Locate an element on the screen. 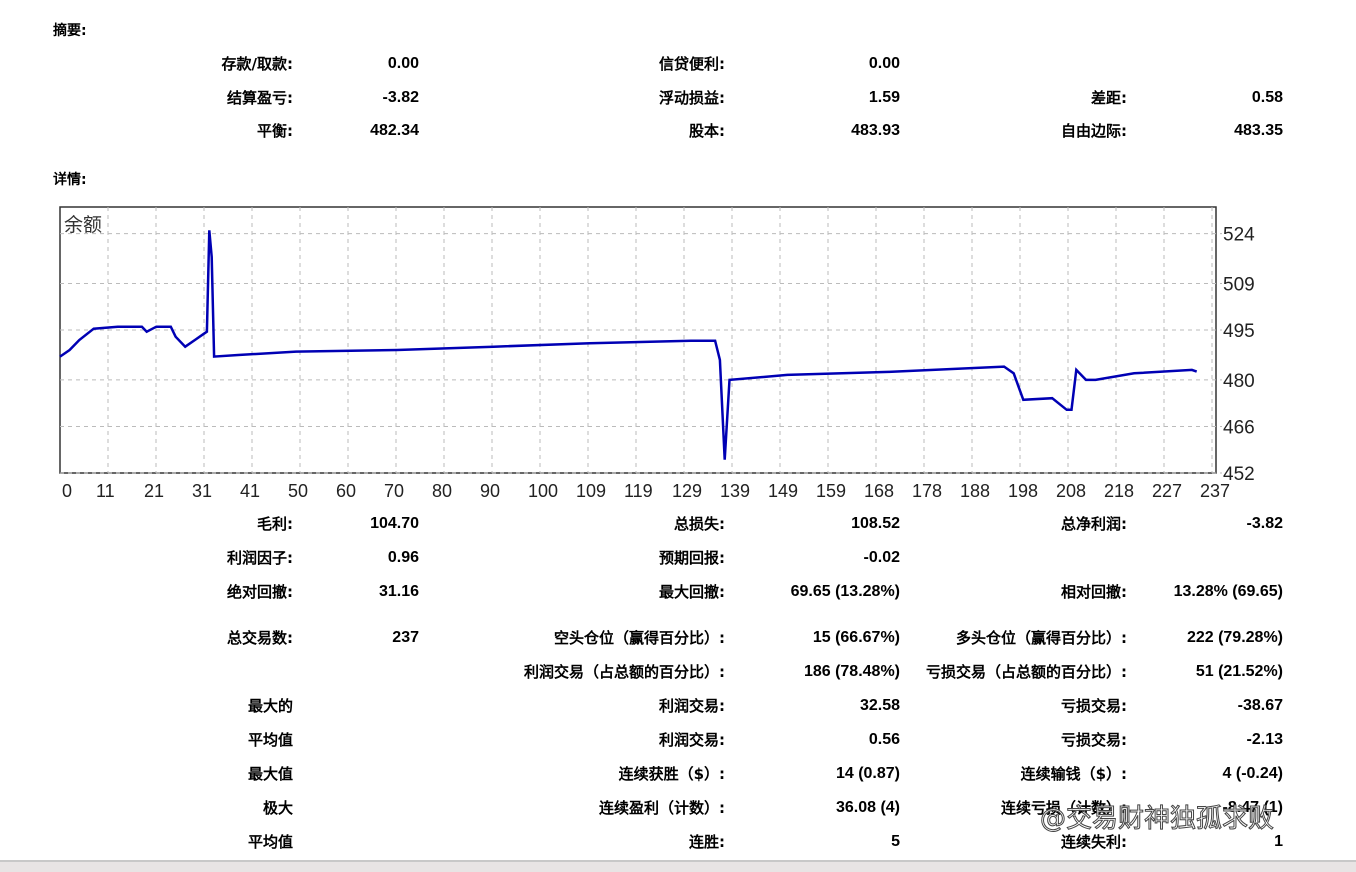  stat-label: 股本: is located at coordinates (707, 131).